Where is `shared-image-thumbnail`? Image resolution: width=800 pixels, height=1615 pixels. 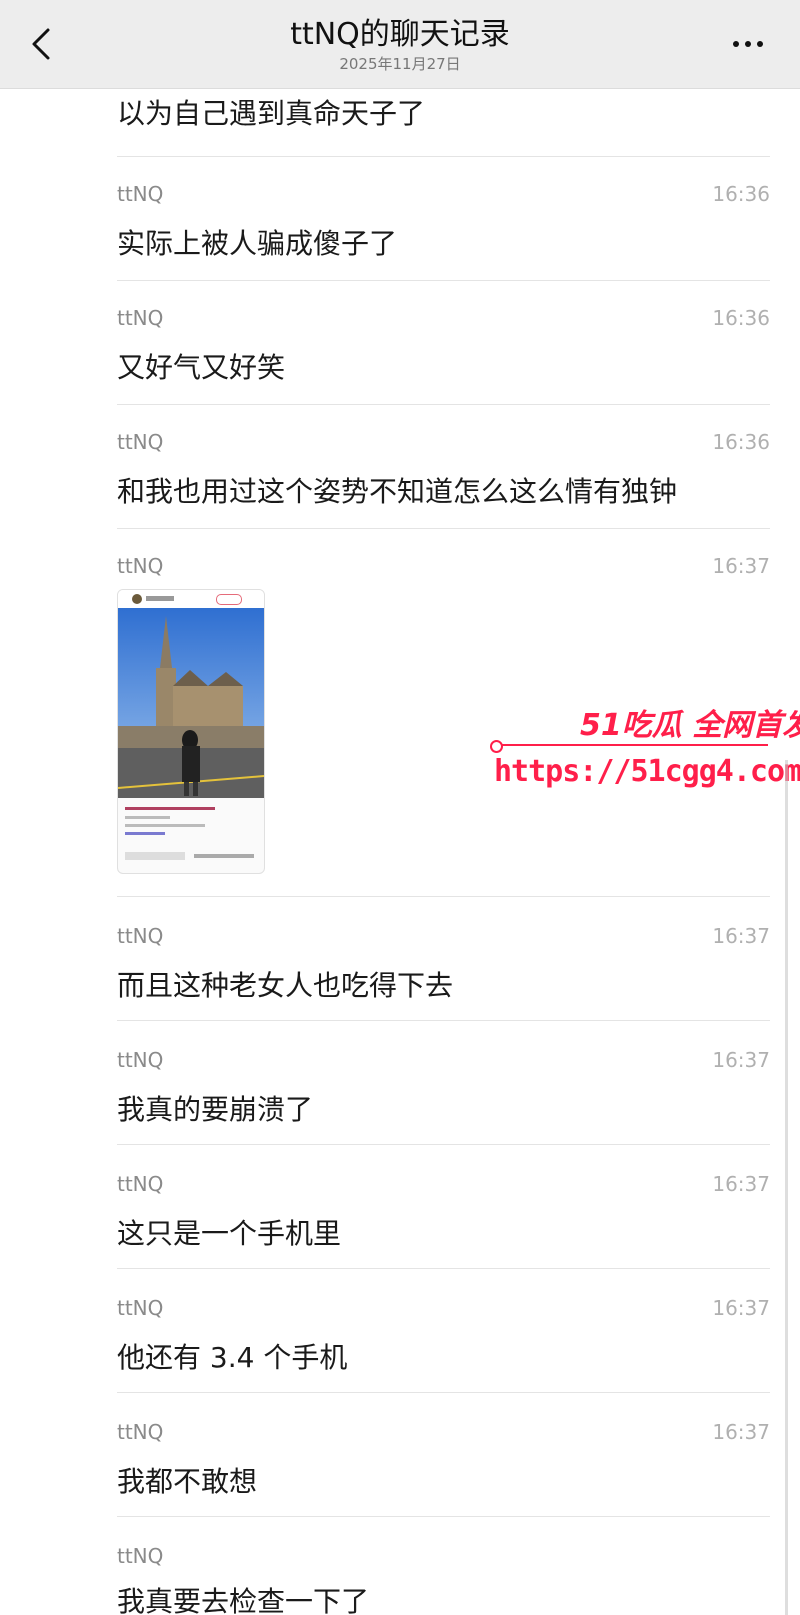 shared-image-thumbnail is located at coordinates (191, 731).